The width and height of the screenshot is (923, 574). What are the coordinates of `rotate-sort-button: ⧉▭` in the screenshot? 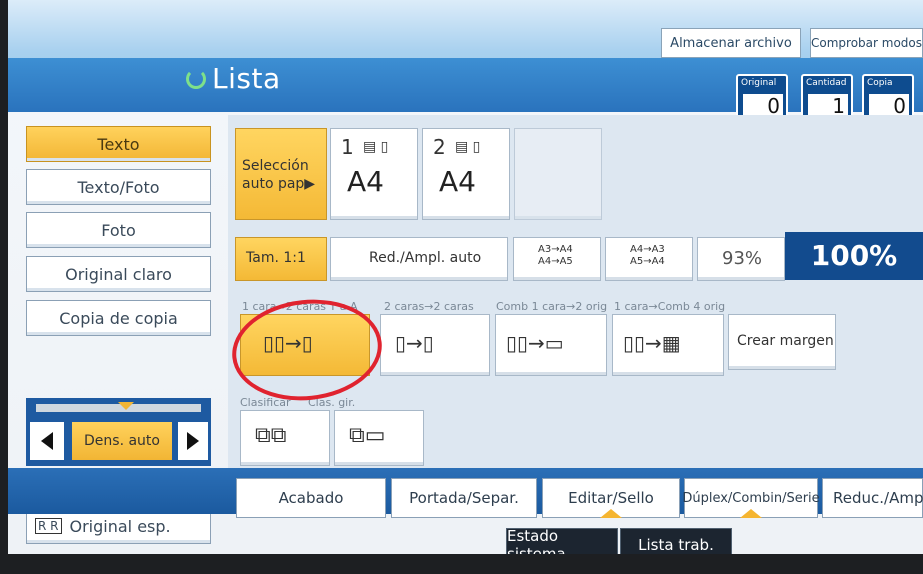 It's located at (379, 438).